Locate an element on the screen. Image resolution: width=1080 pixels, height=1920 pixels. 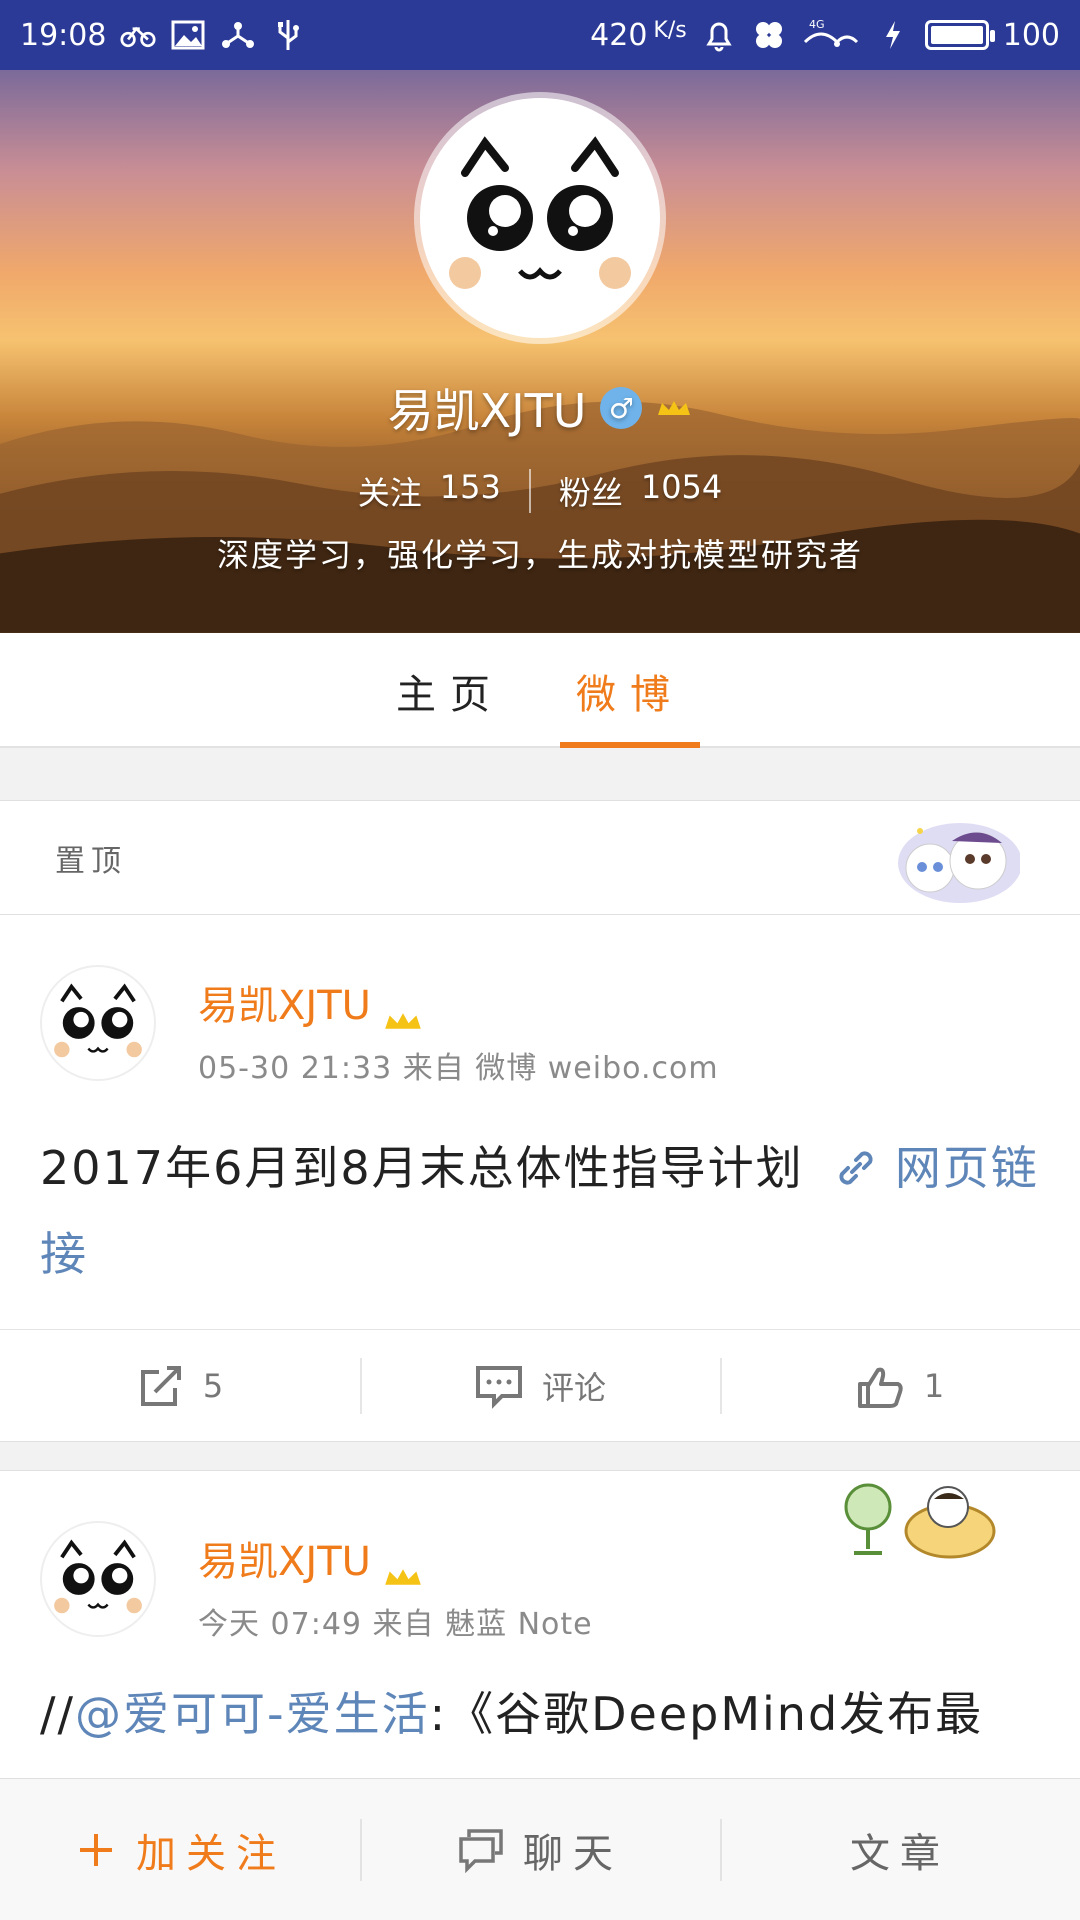
status-bar: 19:08 420 K/s 4G 100 is located at coordinates (540, 35).